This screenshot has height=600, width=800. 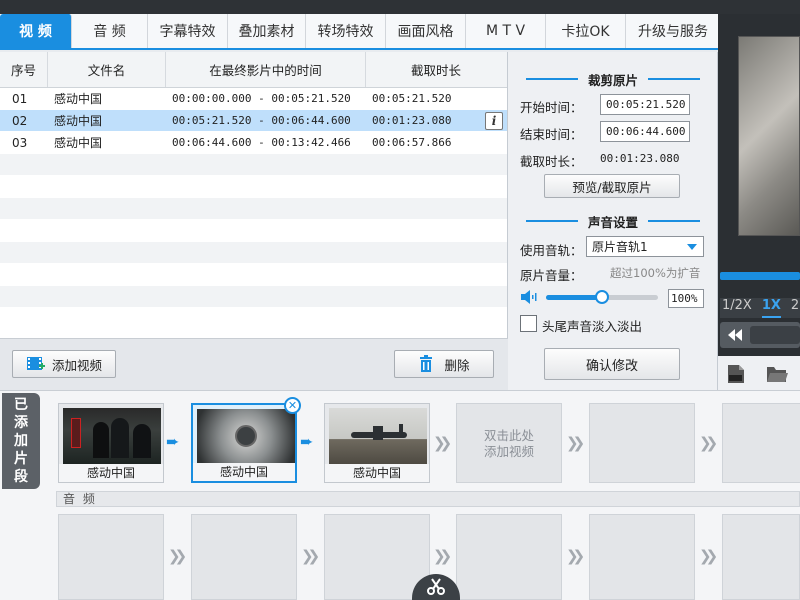 What do you see at coordinates (21, 459) in the screenshot?
I see `side-label-char: 片` at bounding box center [21, 459].